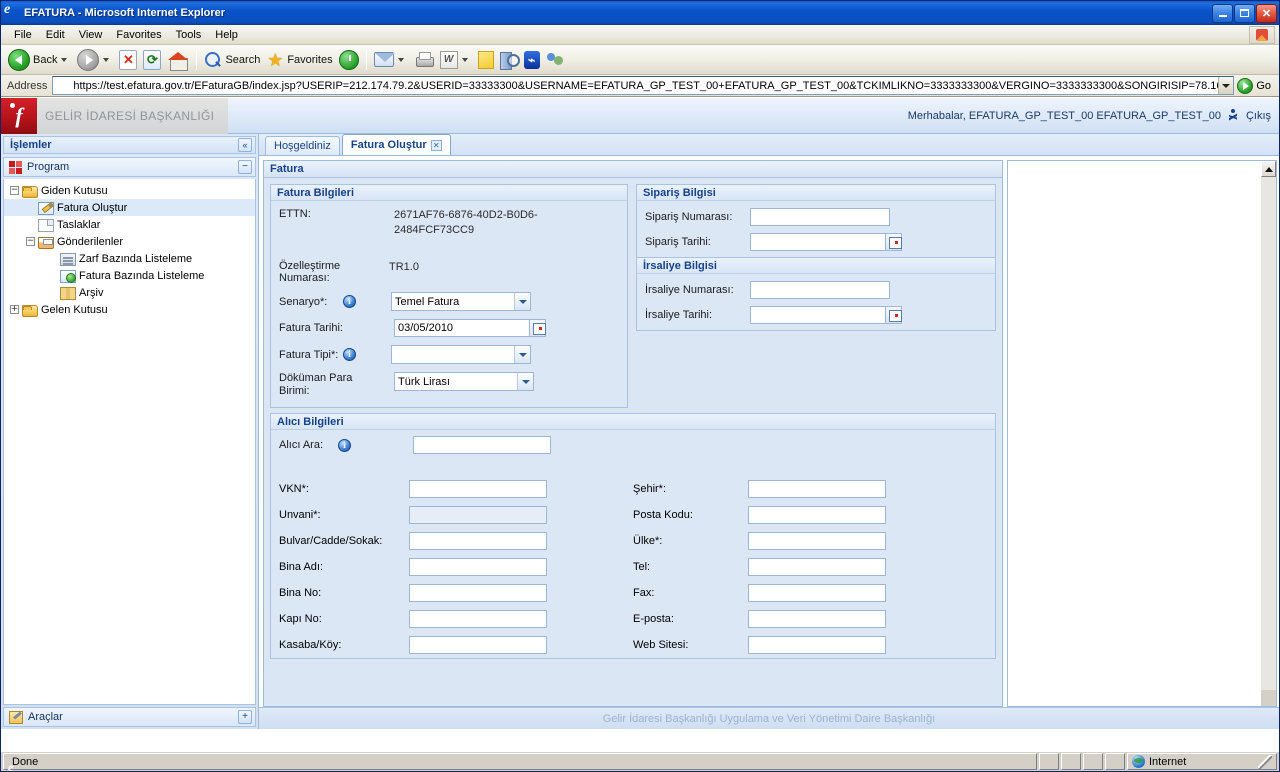 Image resolution: width=1280 pixels, height=772 pixels. I want to click on print-button, so click(424, 60).